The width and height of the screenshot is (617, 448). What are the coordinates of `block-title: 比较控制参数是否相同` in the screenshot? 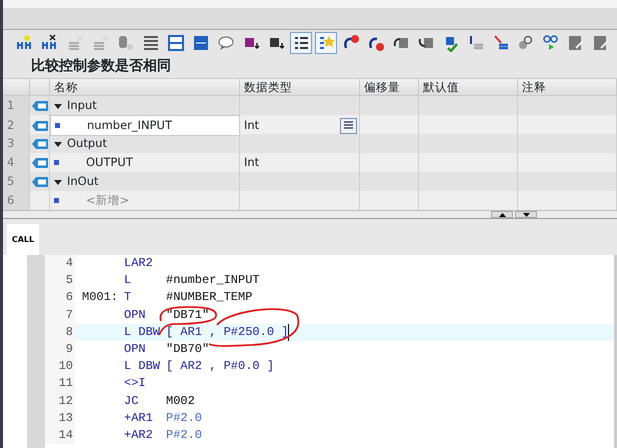 It's located at (310, 66).